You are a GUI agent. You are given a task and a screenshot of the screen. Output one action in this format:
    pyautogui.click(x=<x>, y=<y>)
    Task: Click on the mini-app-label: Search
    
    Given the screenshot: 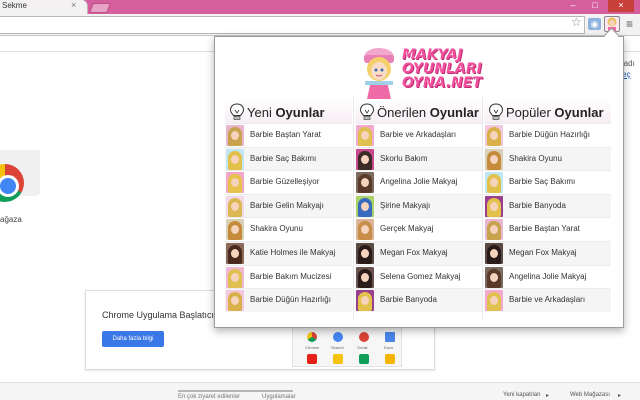 What is the action you would take?
    pyautogui.click(x=337, y=347)
    